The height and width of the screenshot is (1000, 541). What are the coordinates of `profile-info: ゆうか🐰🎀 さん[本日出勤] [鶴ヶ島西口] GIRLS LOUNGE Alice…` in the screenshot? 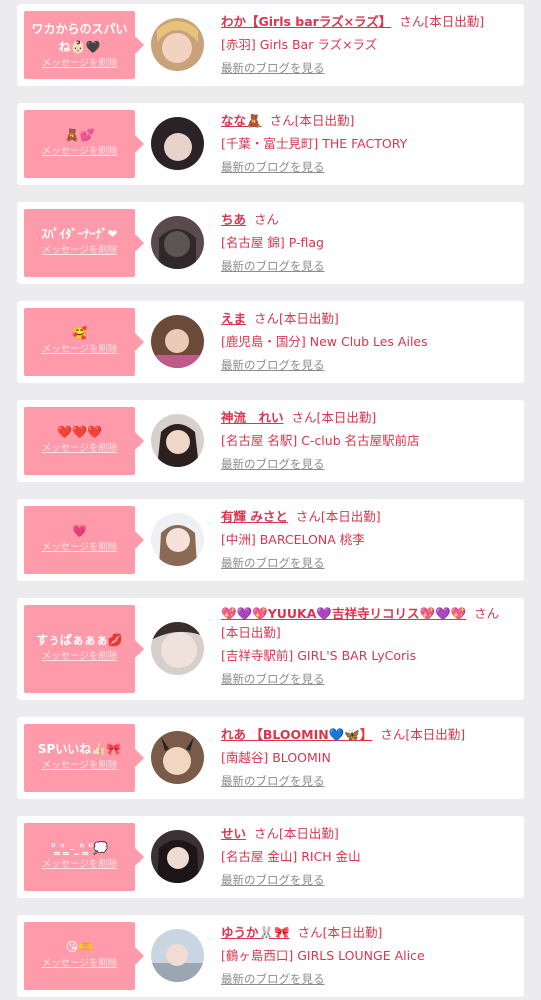 It's located at (367, 955).